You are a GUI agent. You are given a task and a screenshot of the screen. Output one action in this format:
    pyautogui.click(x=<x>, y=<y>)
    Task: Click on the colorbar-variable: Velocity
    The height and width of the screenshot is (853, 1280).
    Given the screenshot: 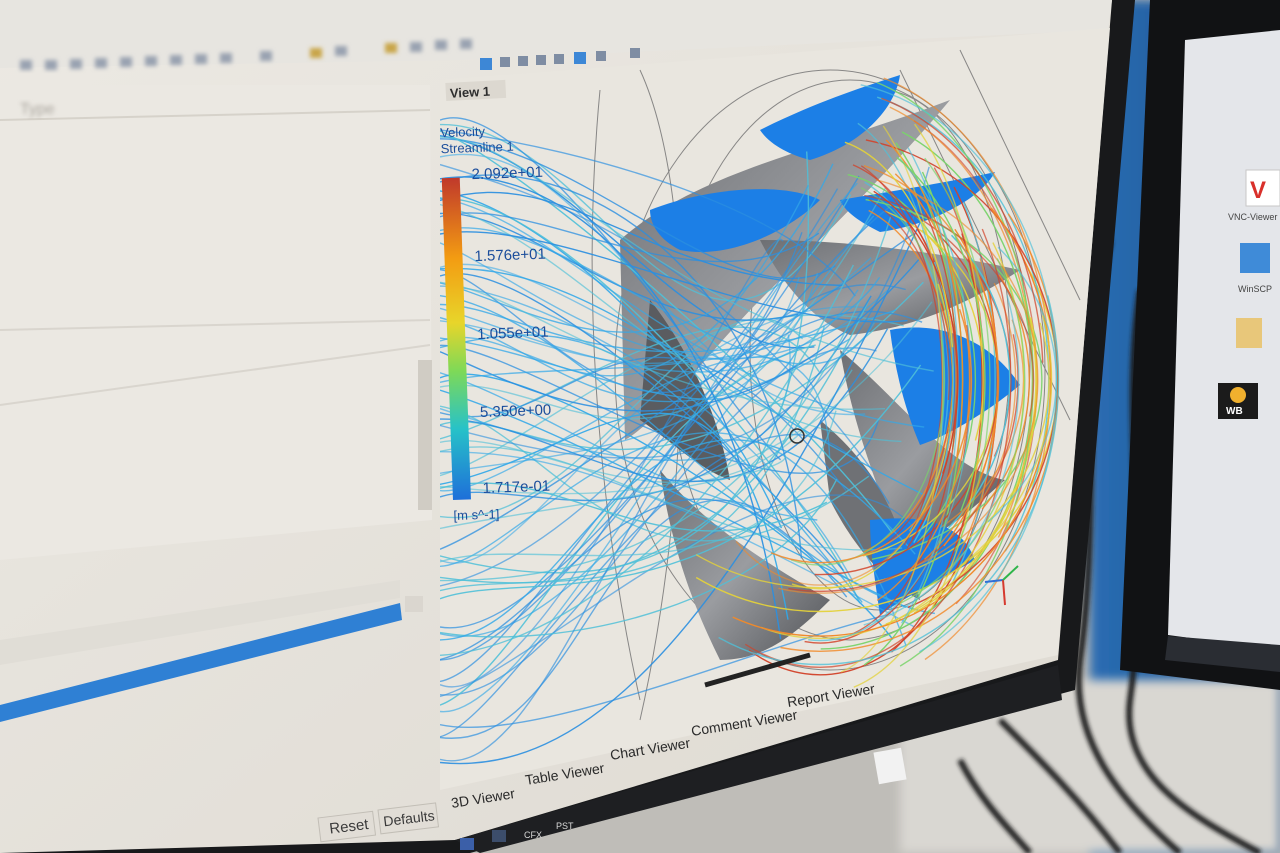 What is the action you would take?
    pyautogui.click(x=463, y=132)
    